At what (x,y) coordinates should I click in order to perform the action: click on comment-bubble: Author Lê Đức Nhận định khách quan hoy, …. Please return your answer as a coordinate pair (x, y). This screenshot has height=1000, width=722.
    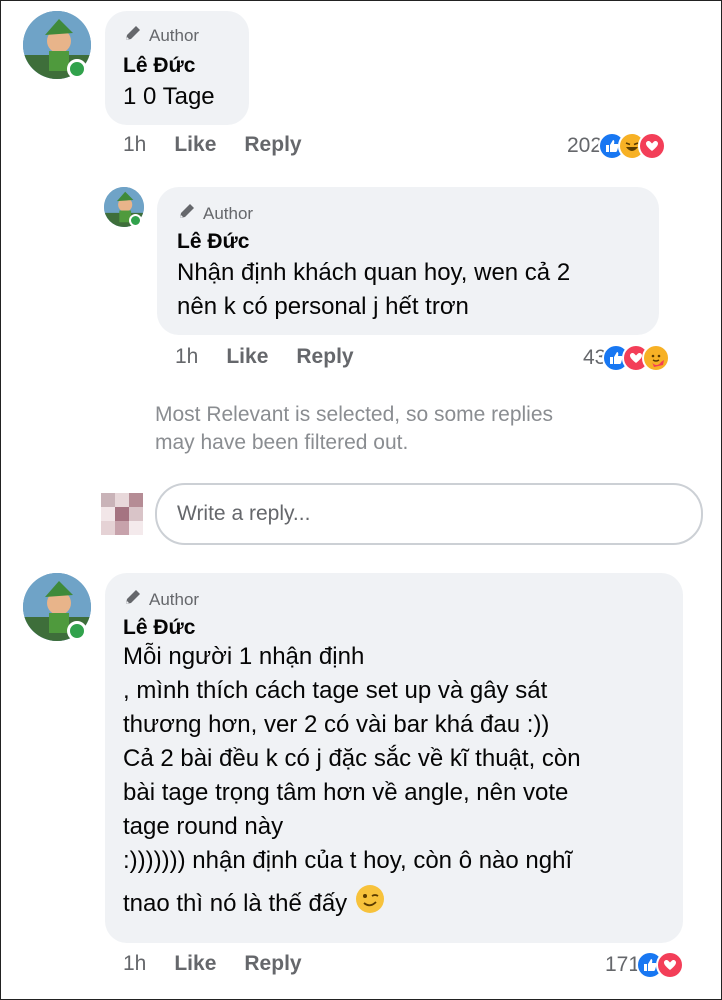
    Looking at the image, I should click on (408, 261).